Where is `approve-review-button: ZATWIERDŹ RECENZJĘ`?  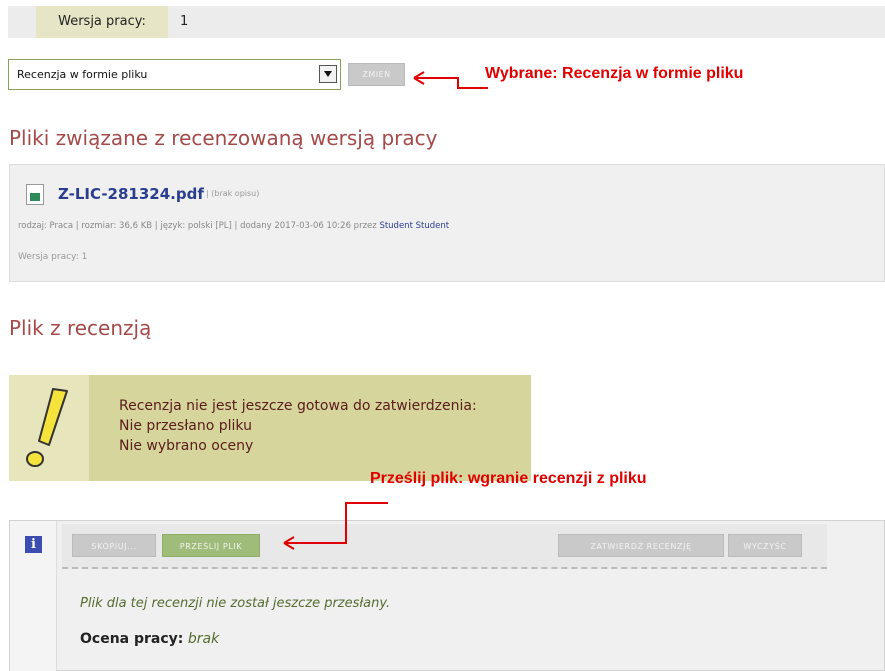
approve-review-button: ZATWIERDŹ RECENZJĘ is located at coordinates (641, 545).